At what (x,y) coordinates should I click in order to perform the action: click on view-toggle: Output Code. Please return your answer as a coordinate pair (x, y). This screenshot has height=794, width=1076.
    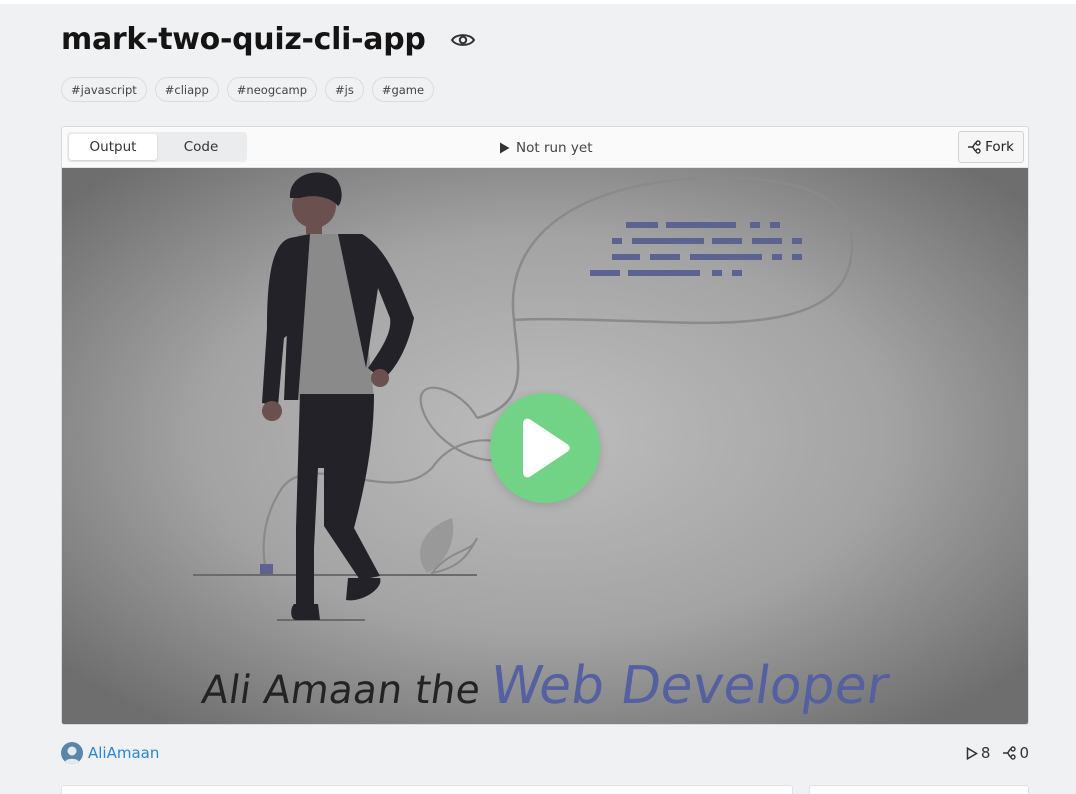
    Looking at the image, I should click on (157, 147).